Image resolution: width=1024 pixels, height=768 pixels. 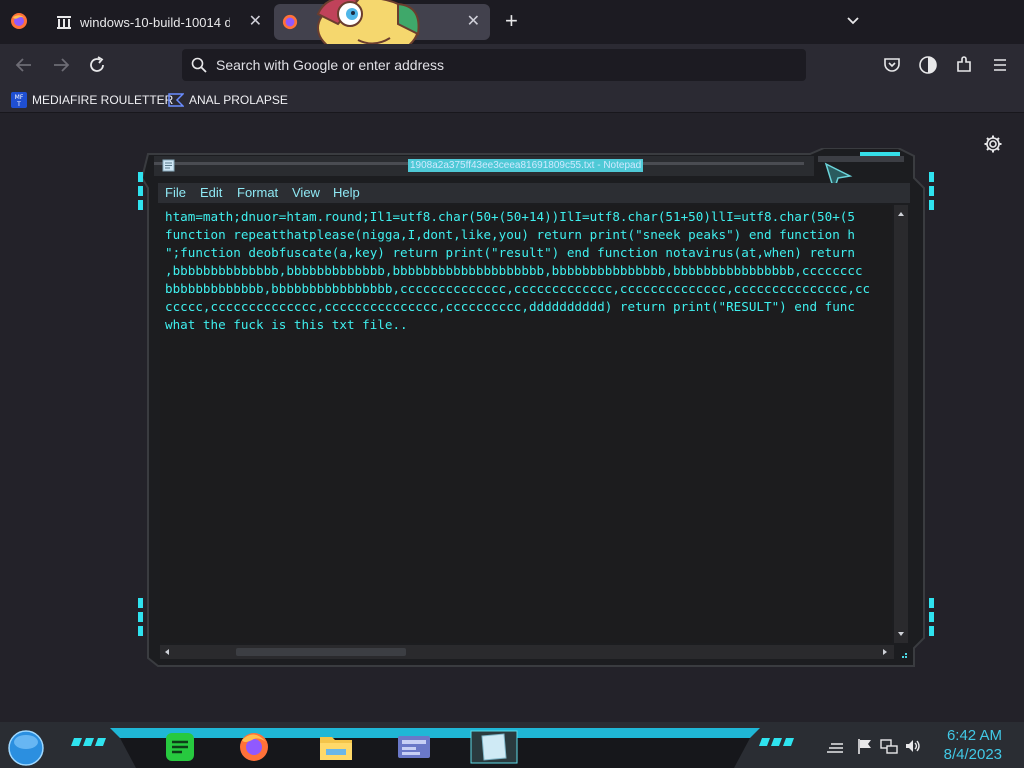 What do you see at coordinates (971, 735) in the screenshot?
I see `taskbar-clock-time: 6:42 AM` at bounding box center [971, 735].